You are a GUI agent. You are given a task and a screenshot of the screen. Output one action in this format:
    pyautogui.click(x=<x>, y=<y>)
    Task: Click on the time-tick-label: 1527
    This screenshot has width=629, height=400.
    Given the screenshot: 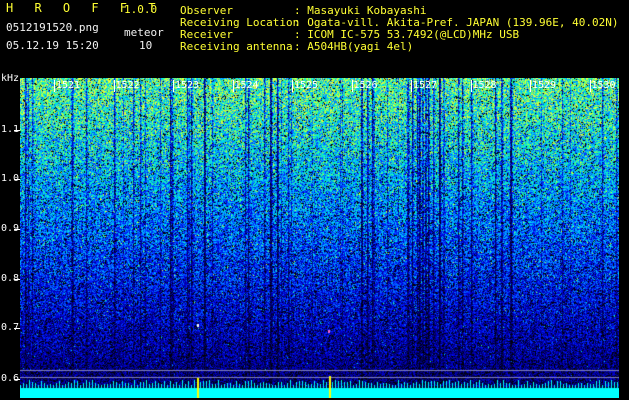 What is the action you would take?
    pyautogui.click(x=425, y=85)
    